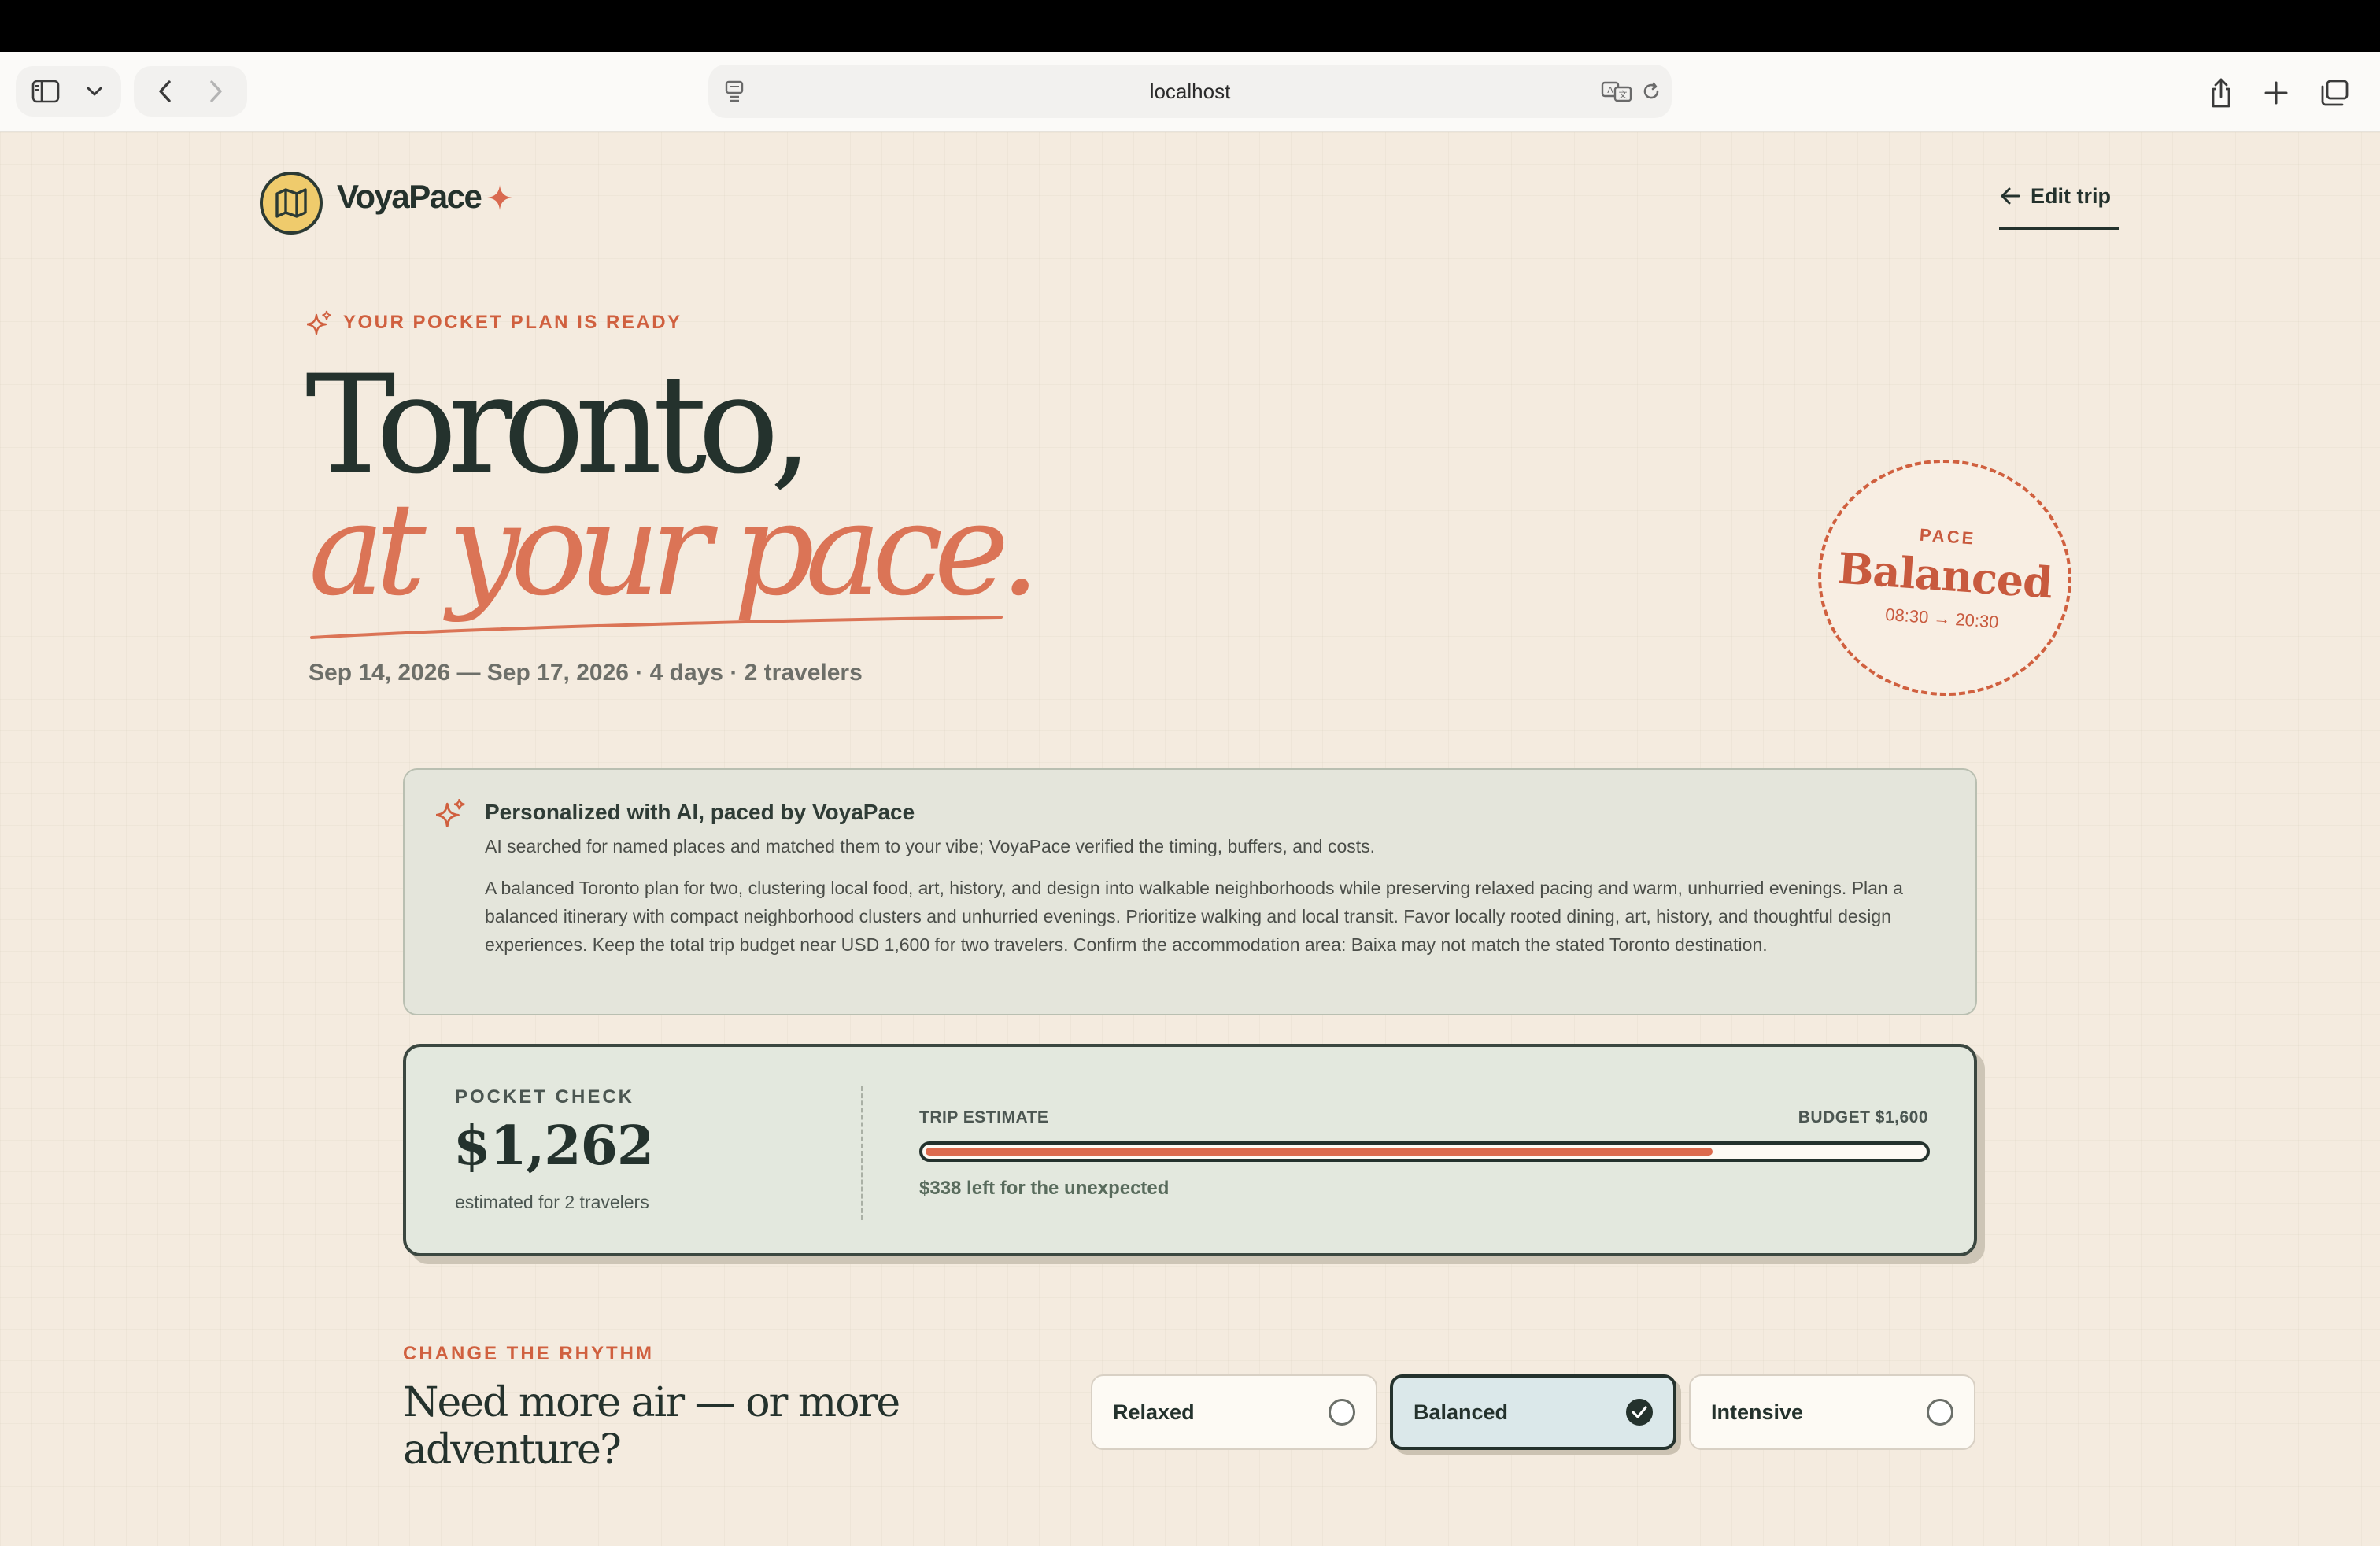  I want to click on translate-icon: A文, so click(1617, 91).